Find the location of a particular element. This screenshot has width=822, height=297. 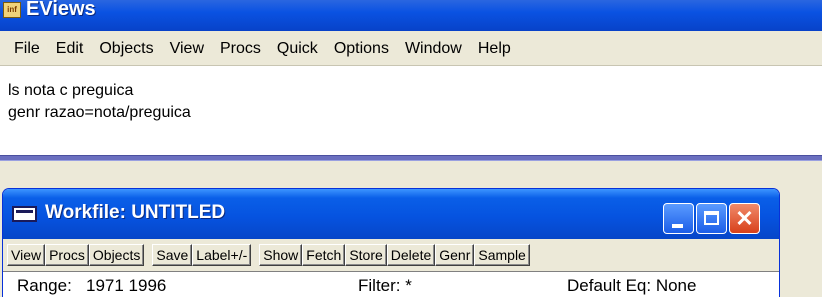

workfile-window-icon is located at coordinates (24, 214).